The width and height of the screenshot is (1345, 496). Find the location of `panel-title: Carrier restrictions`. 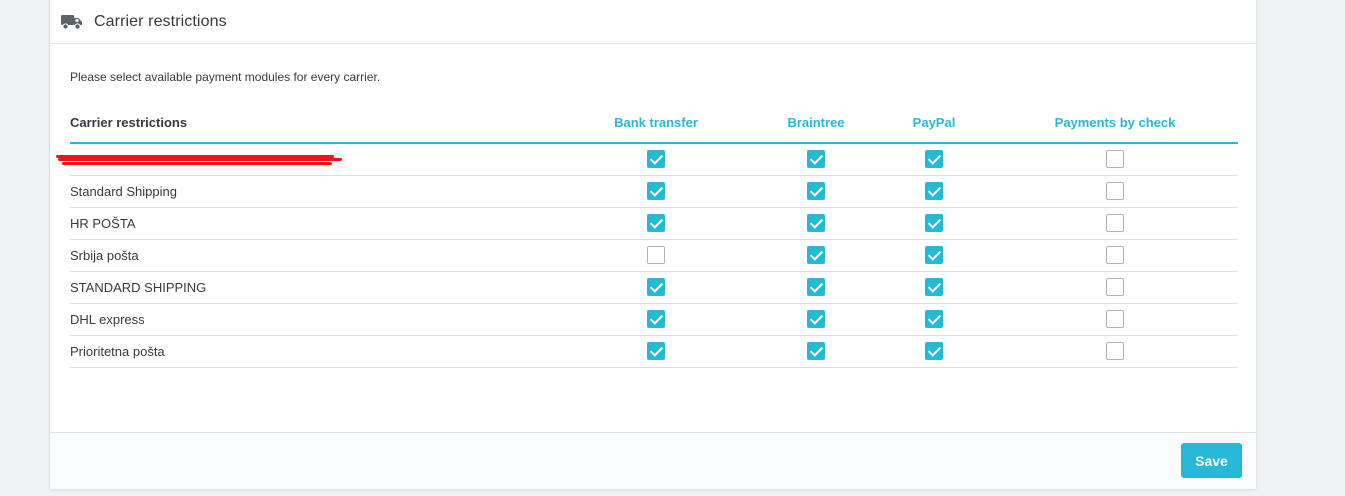

panel-title: Carrier restrictions is located at coordinates (160, 21).